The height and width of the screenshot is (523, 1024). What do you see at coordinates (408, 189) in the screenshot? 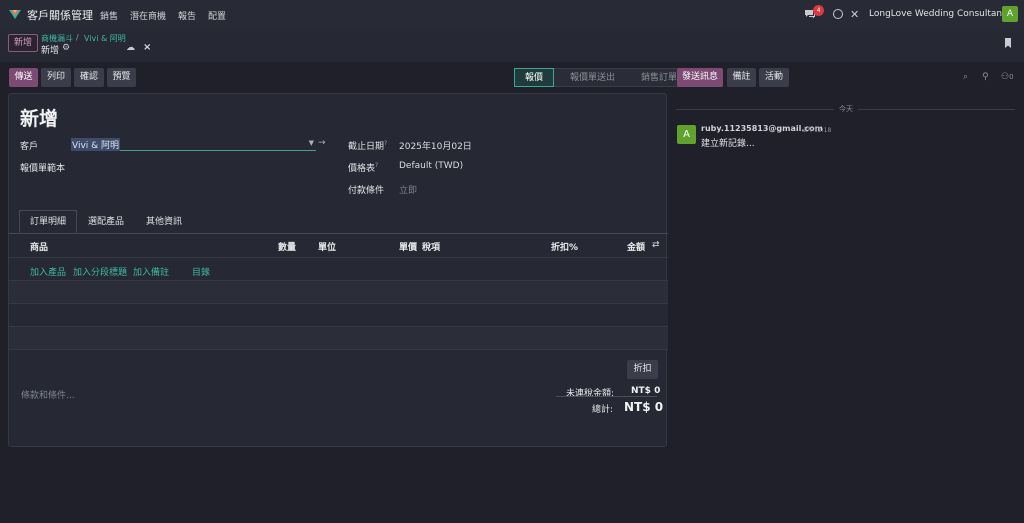
I see `payment-terms-field: 立即` at bounding box center [408, 189].